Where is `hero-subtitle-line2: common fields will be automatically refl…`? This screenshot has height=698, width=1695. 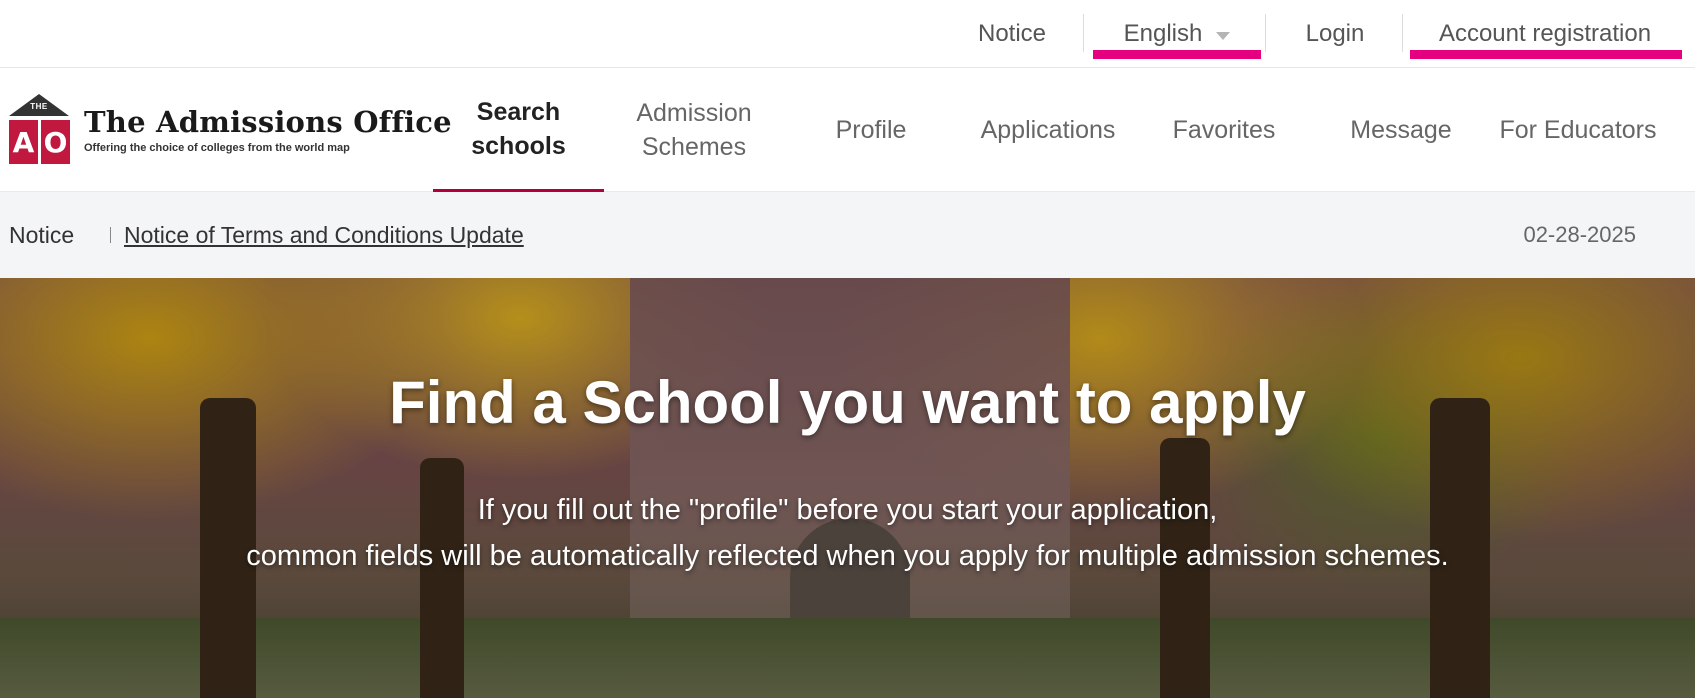
hero-subtitle-line2: common fields will be automatically refl… is located at coordinates (847, 556).